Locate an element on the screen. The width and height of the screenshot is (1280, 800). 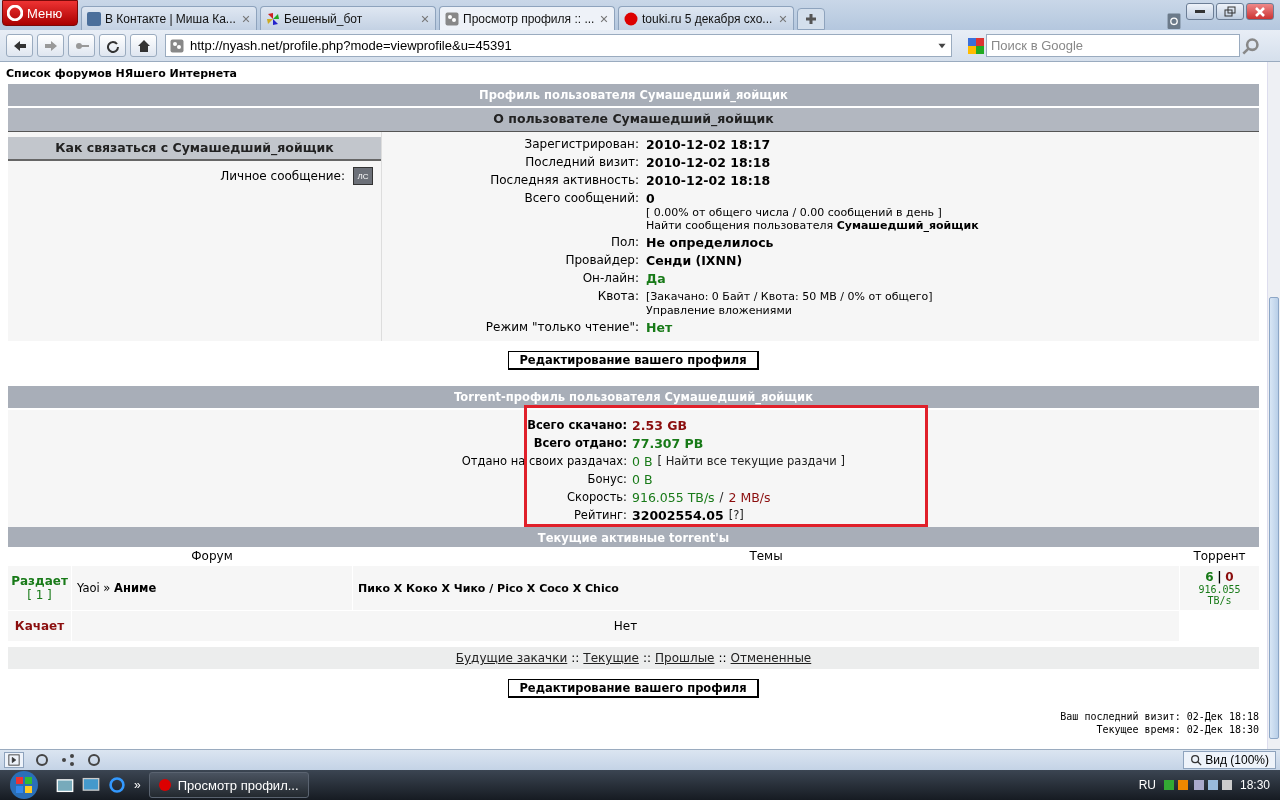
home-button is located at coordinates (143, 45).